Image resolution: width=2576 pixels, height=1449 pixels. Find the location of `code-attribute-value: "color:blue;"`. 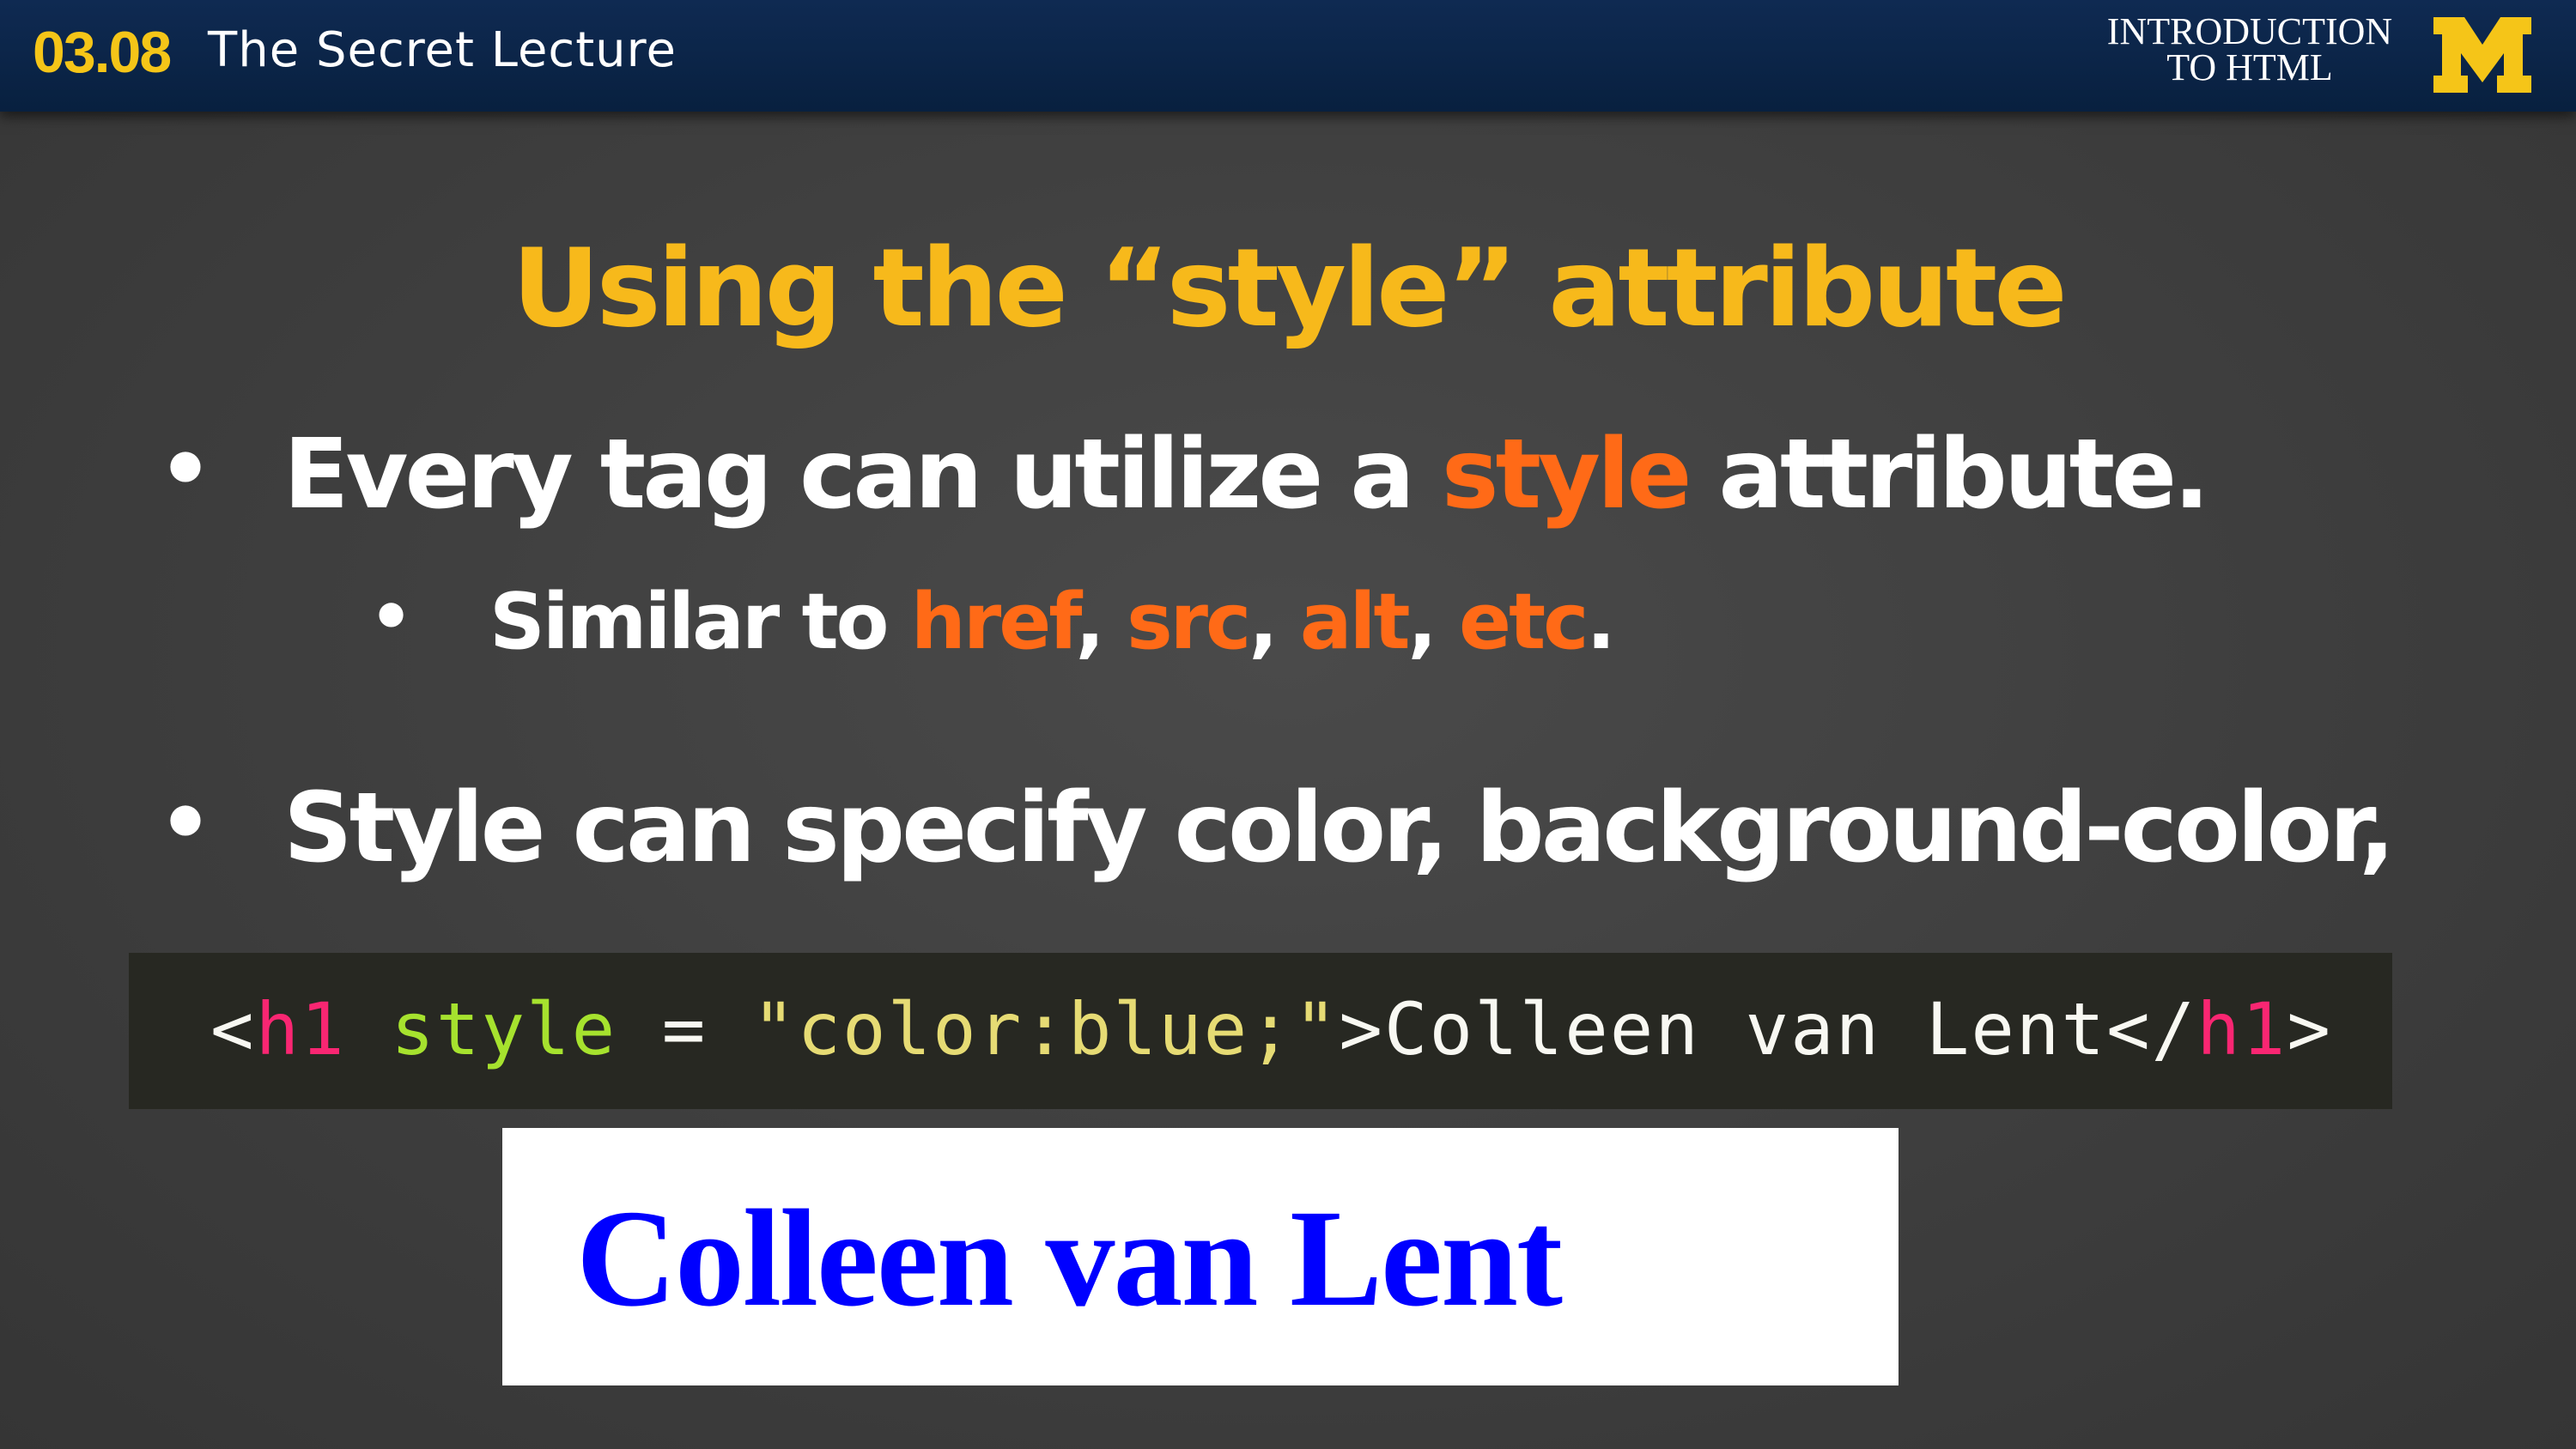

code-attribute-value: "color:blue;" is located at coordinates (1045, 1029).